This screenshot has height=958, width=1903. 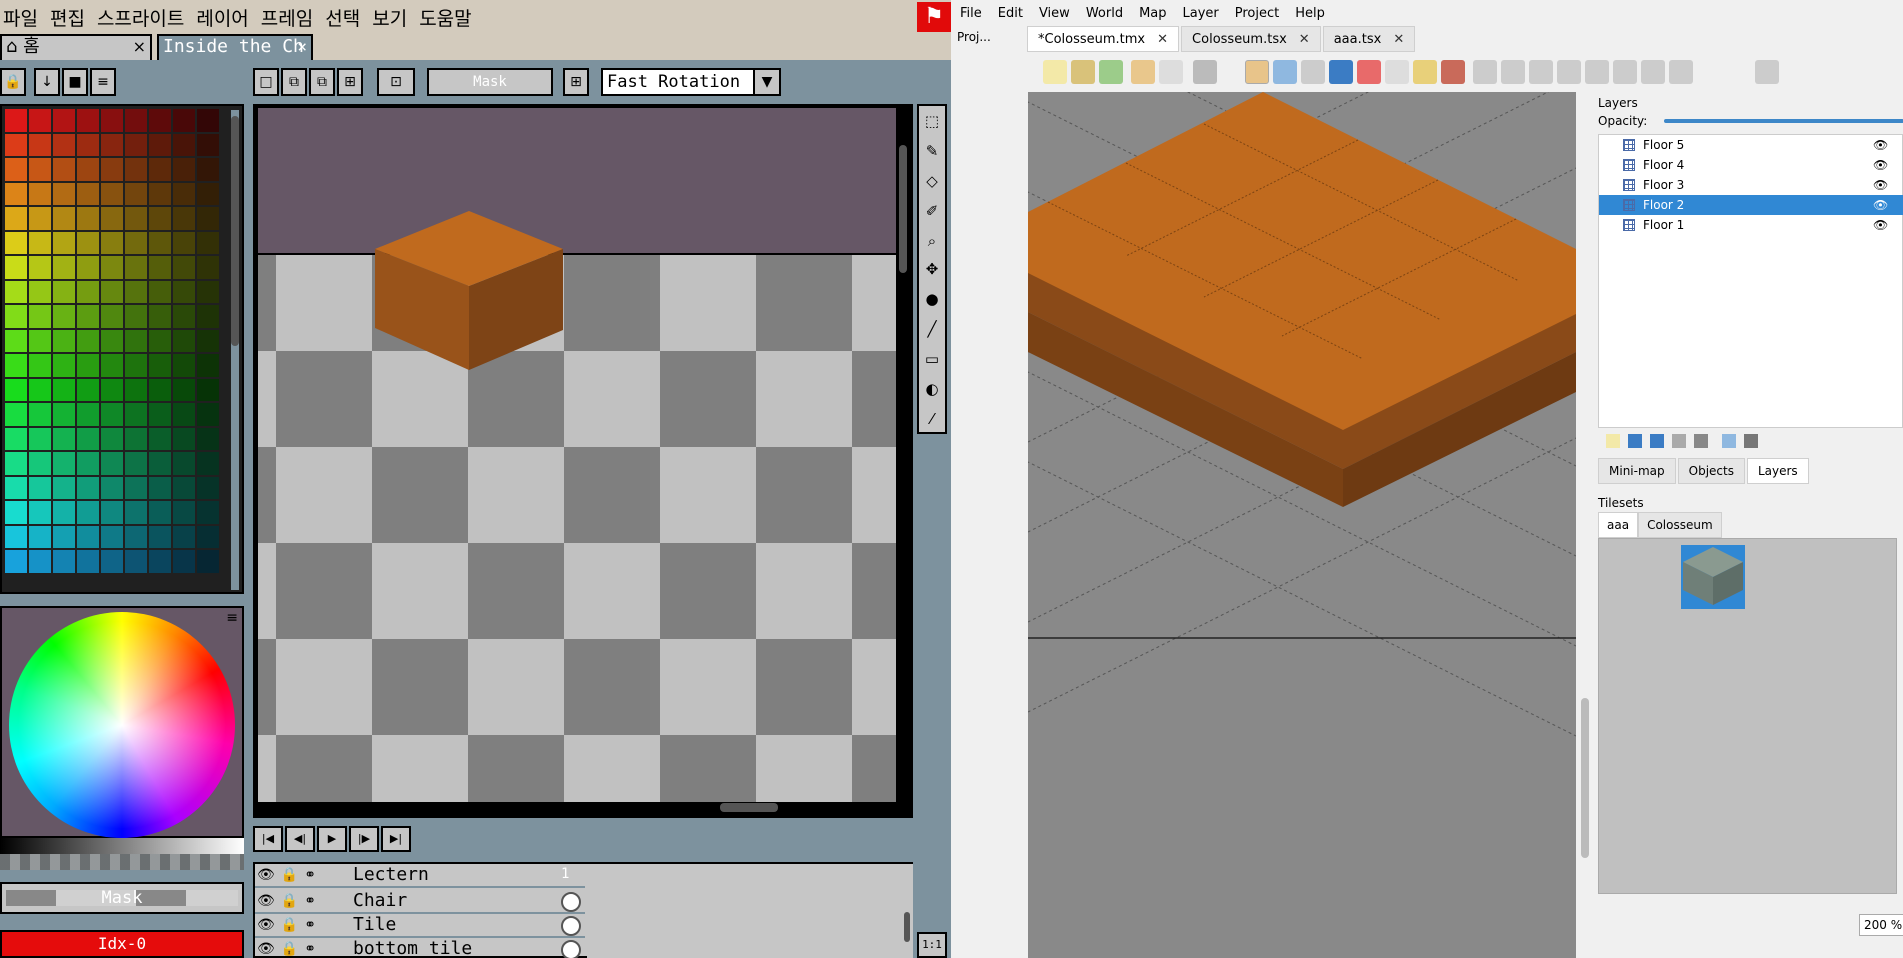 What do you see at coordinates (47, 82) in the screenshot?
I see `palette-sort-icon: ↓` at bounding box center [47, 82].